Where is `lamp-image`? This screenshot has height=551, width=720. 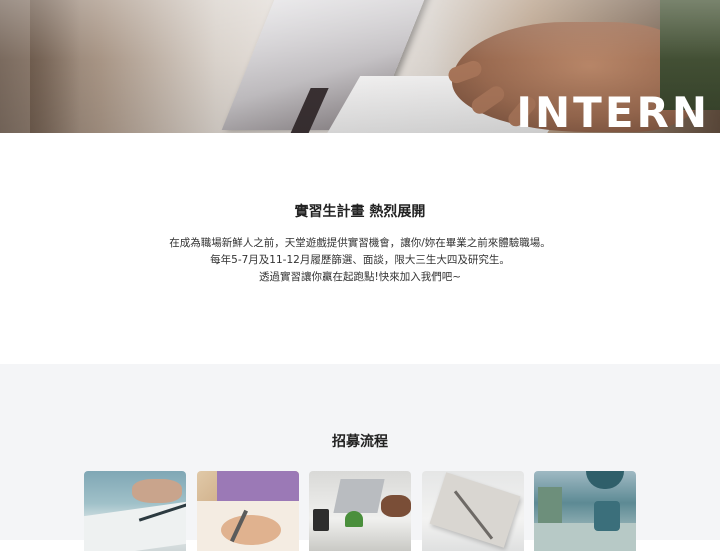
lamp-image is located at coordinates (605, 480).